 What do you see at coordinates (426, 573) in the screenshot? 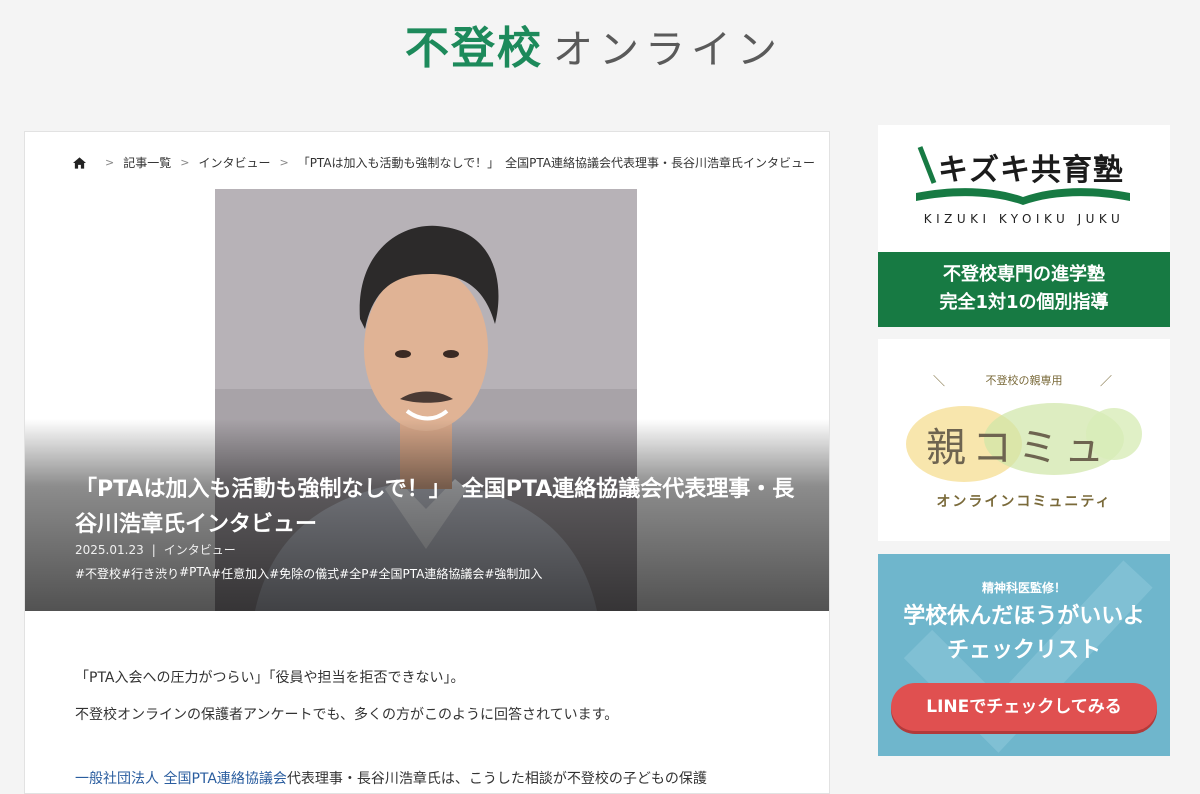
I see `tag-item: #全国PTA連絡協議会` at bounding box center [426, 573].